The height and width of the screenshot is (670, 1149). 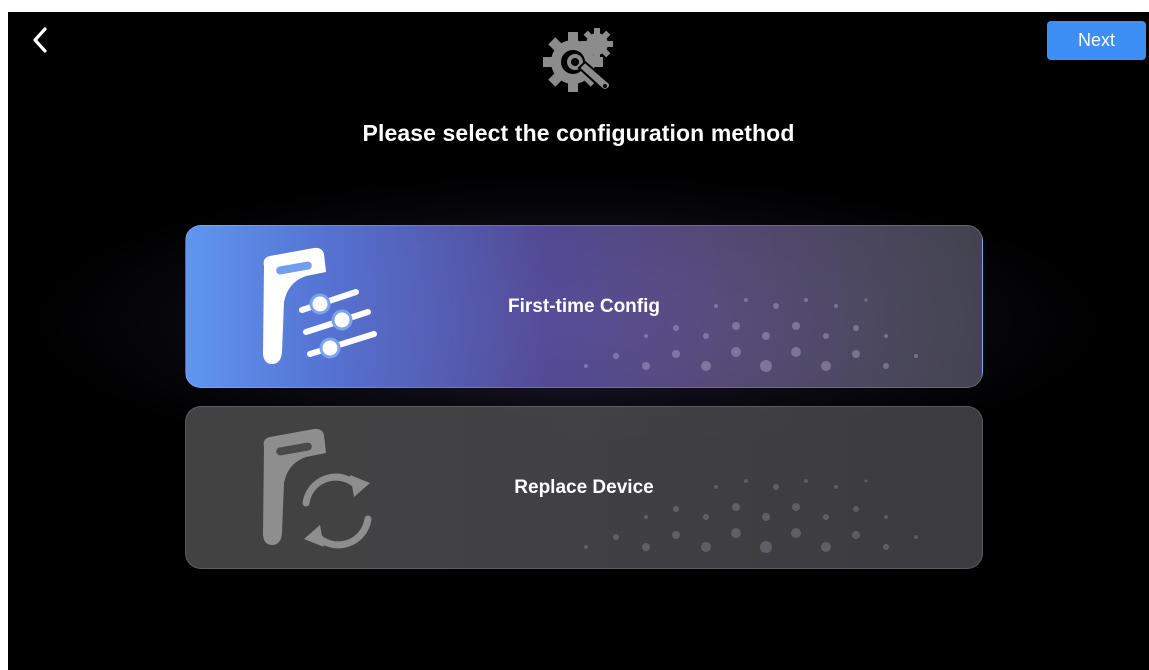 What do you see at coordinates (579, 60) in the screenshot?
I see `gear-wrench-icon` at bounding box center [579, 60].